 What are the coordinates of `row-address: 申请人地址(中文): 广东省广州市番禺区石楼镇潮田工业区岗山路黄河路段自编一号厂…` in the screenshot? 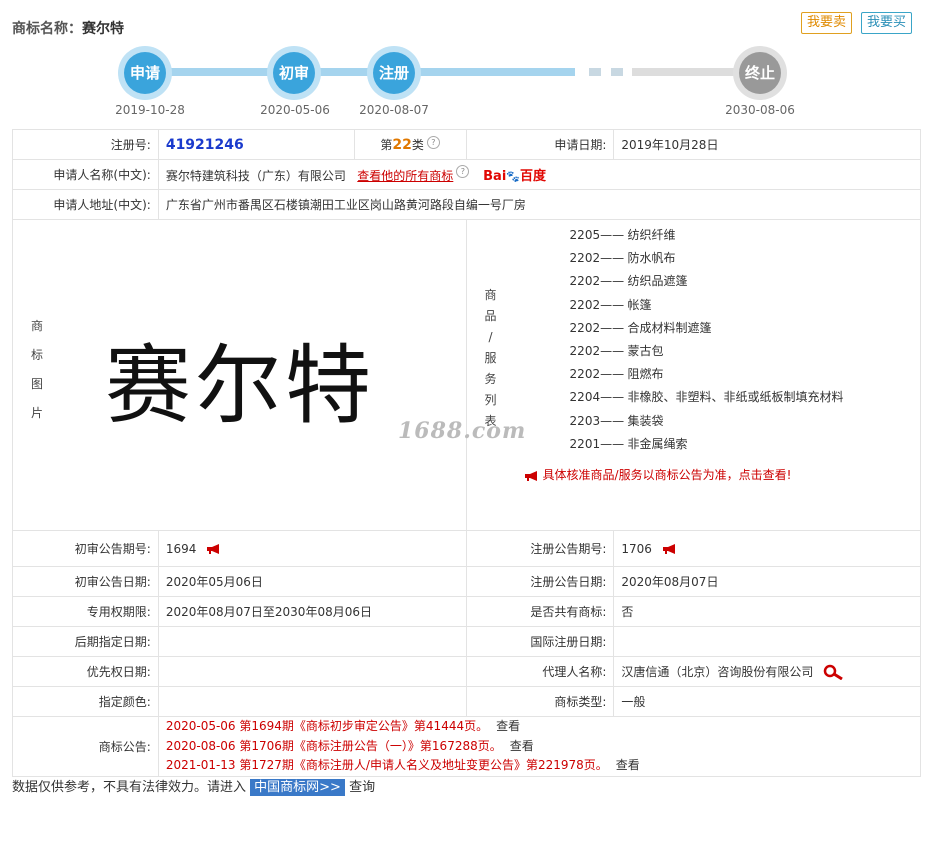 It's located at (467, 204).